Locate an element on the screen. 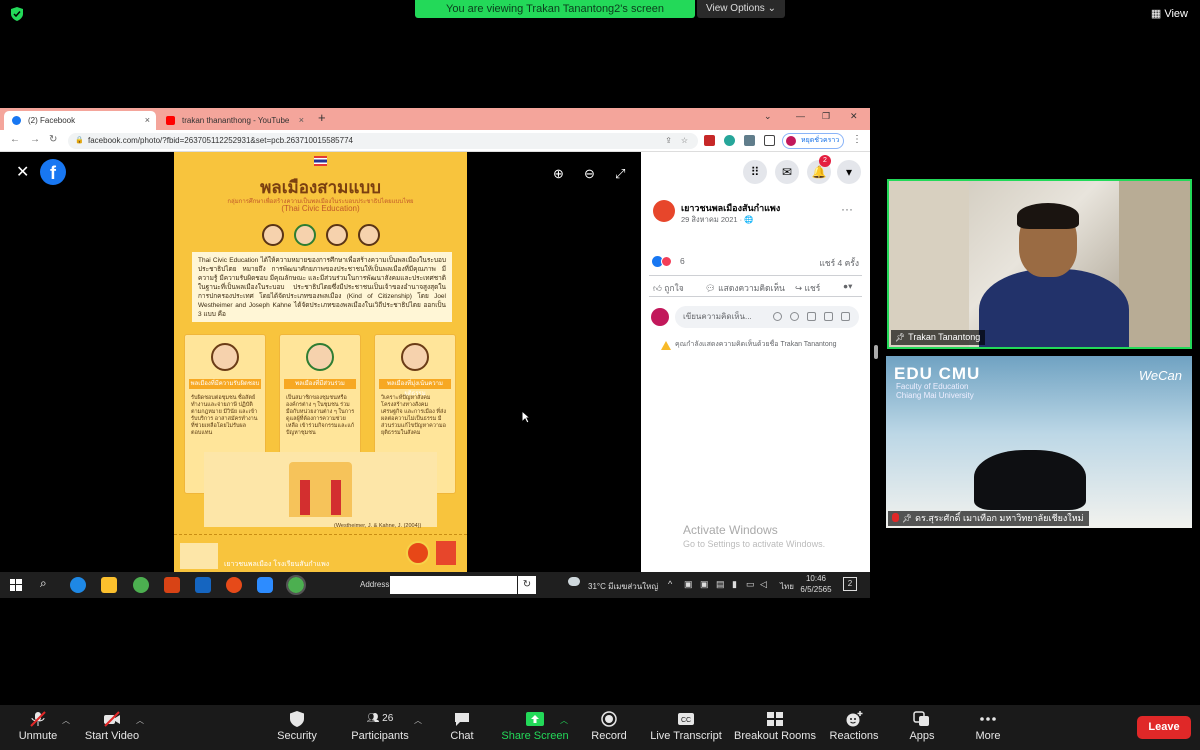 The width and height of the screenshot is (1200, 750). like-button: 👍︎ ถูกใจ is located at coordinates (668, 288).